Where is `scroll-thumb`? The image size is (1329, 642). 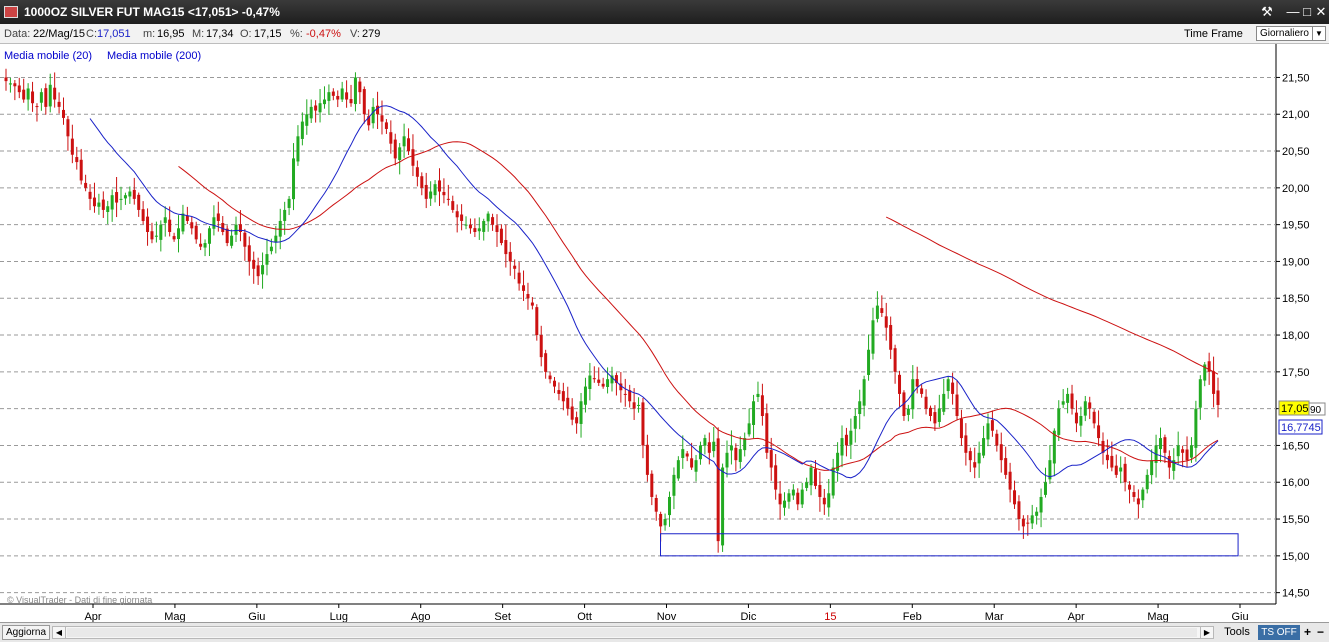
scroll-thumb is located at coordinates (632, 632).